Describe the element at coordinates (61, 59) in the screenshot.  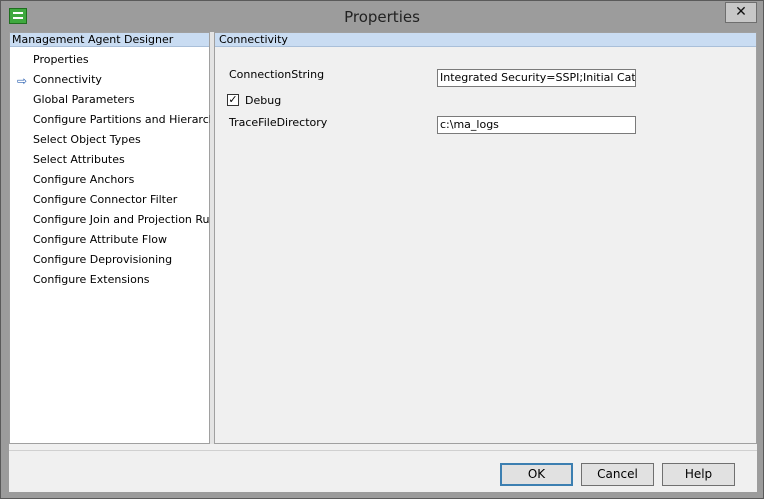
I see `nav-item-label: Properties` at that location.